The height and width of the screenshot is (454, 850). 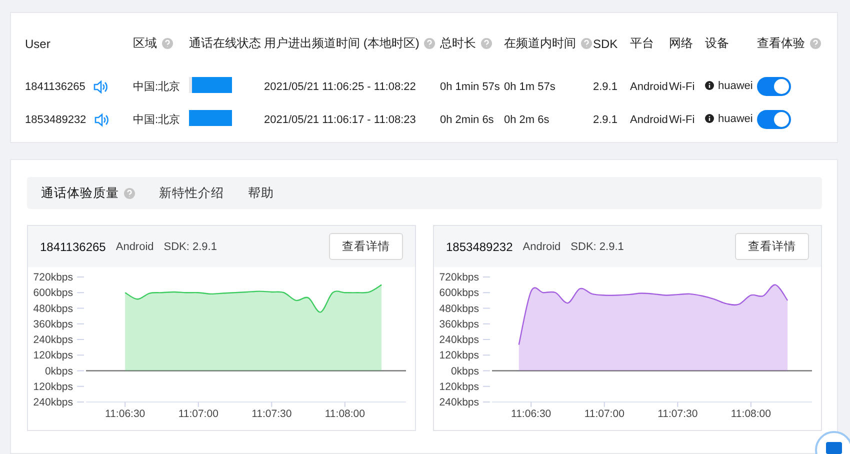 What do you see at coordinates (37, 43) in the screenshot?
I see `column-header: User` at bounding box center [37, 43].